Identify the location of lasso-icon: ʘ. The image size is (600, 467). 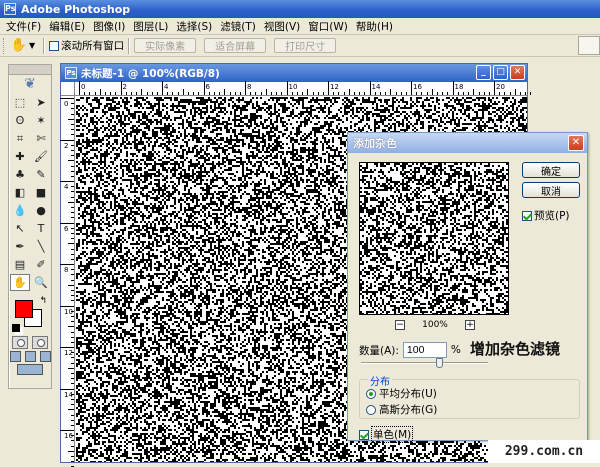
(20, 120).